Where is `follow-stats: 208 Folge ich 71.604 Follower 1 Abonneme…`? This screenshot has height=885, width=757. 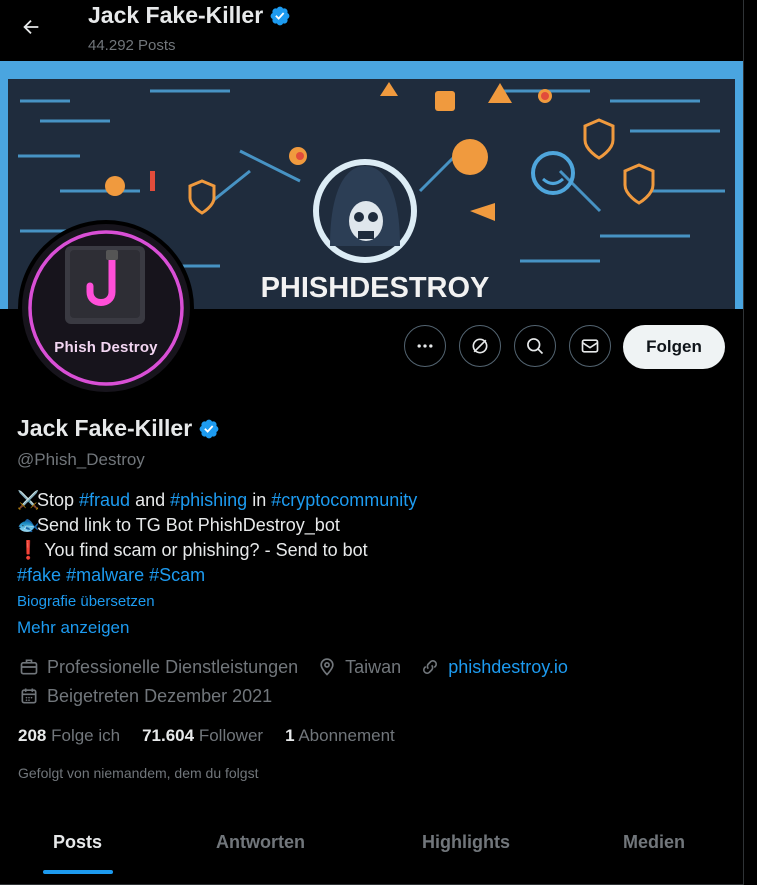 follow-stats: 208 Folge ich 71.604 Follower 1 Abonneme… is located at coordinates (206, 736).